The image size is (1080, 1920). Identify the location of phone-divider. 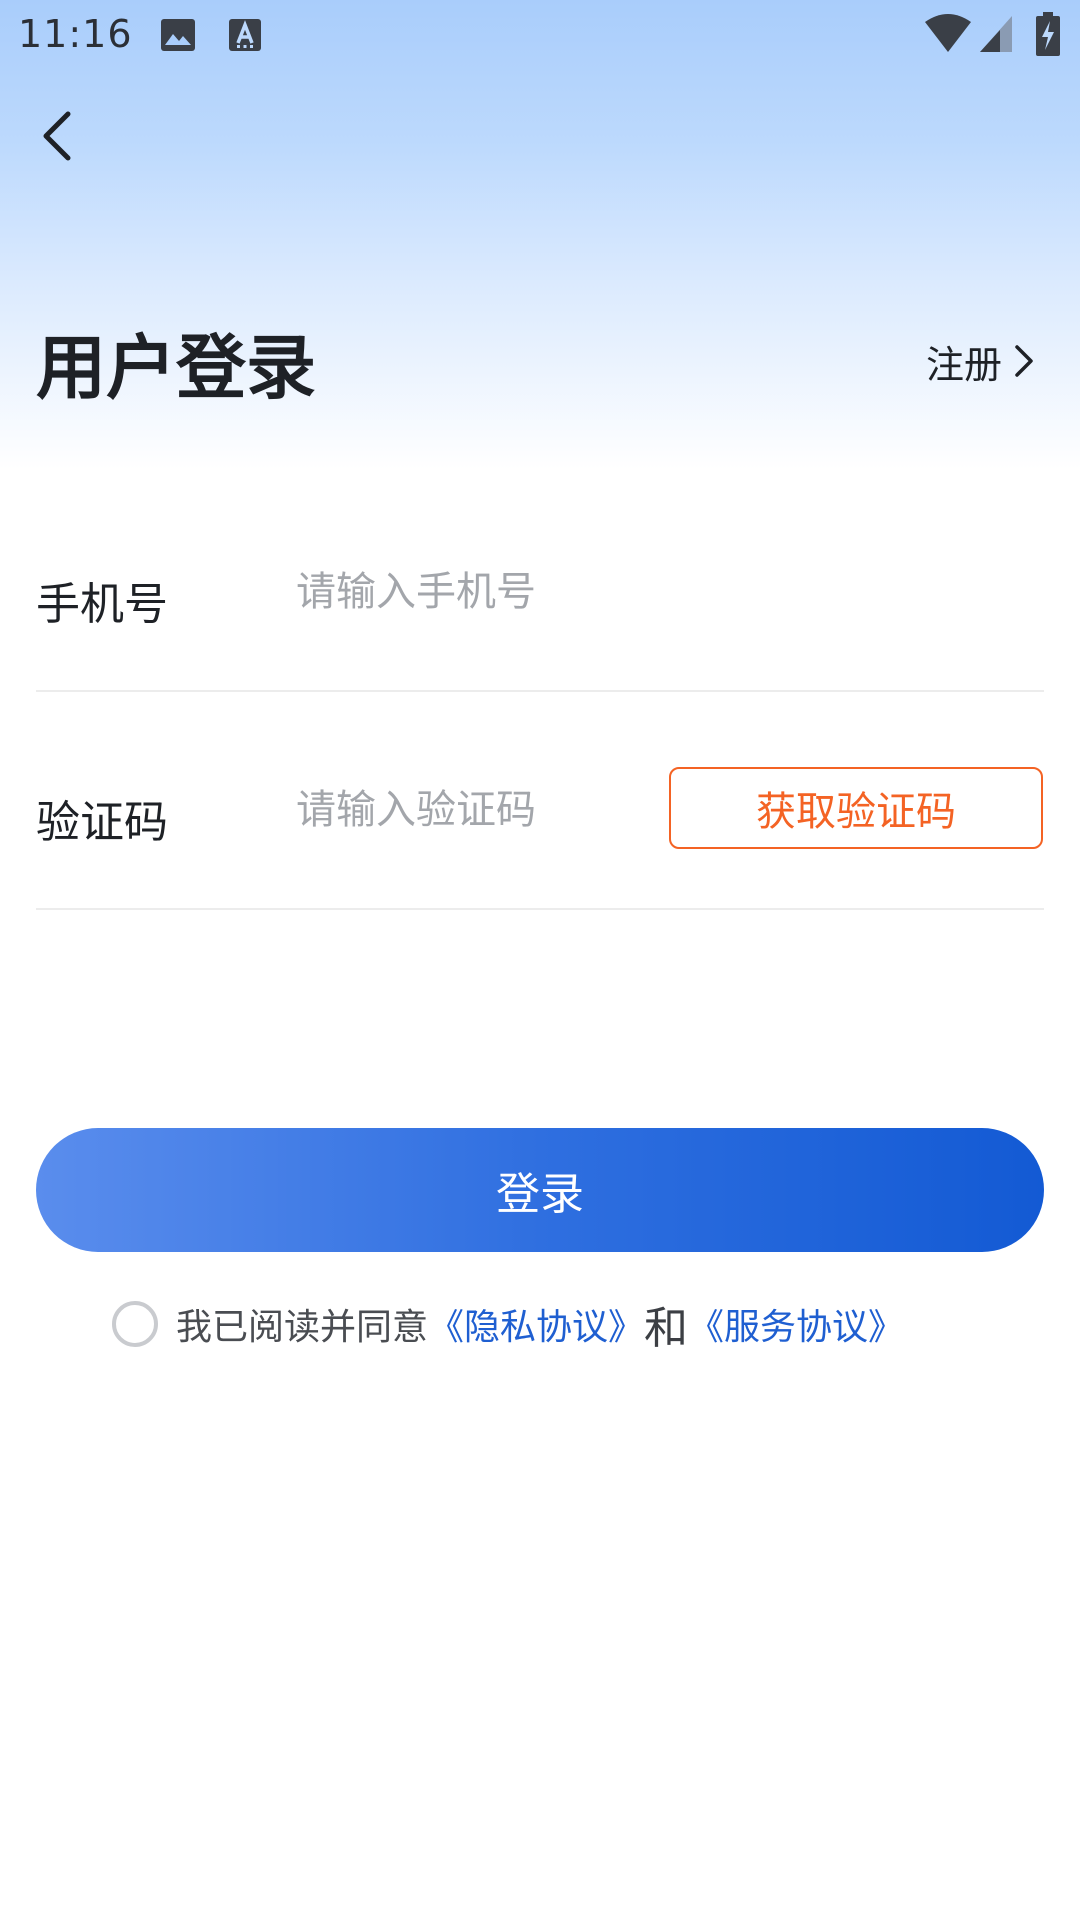
(540, 691).